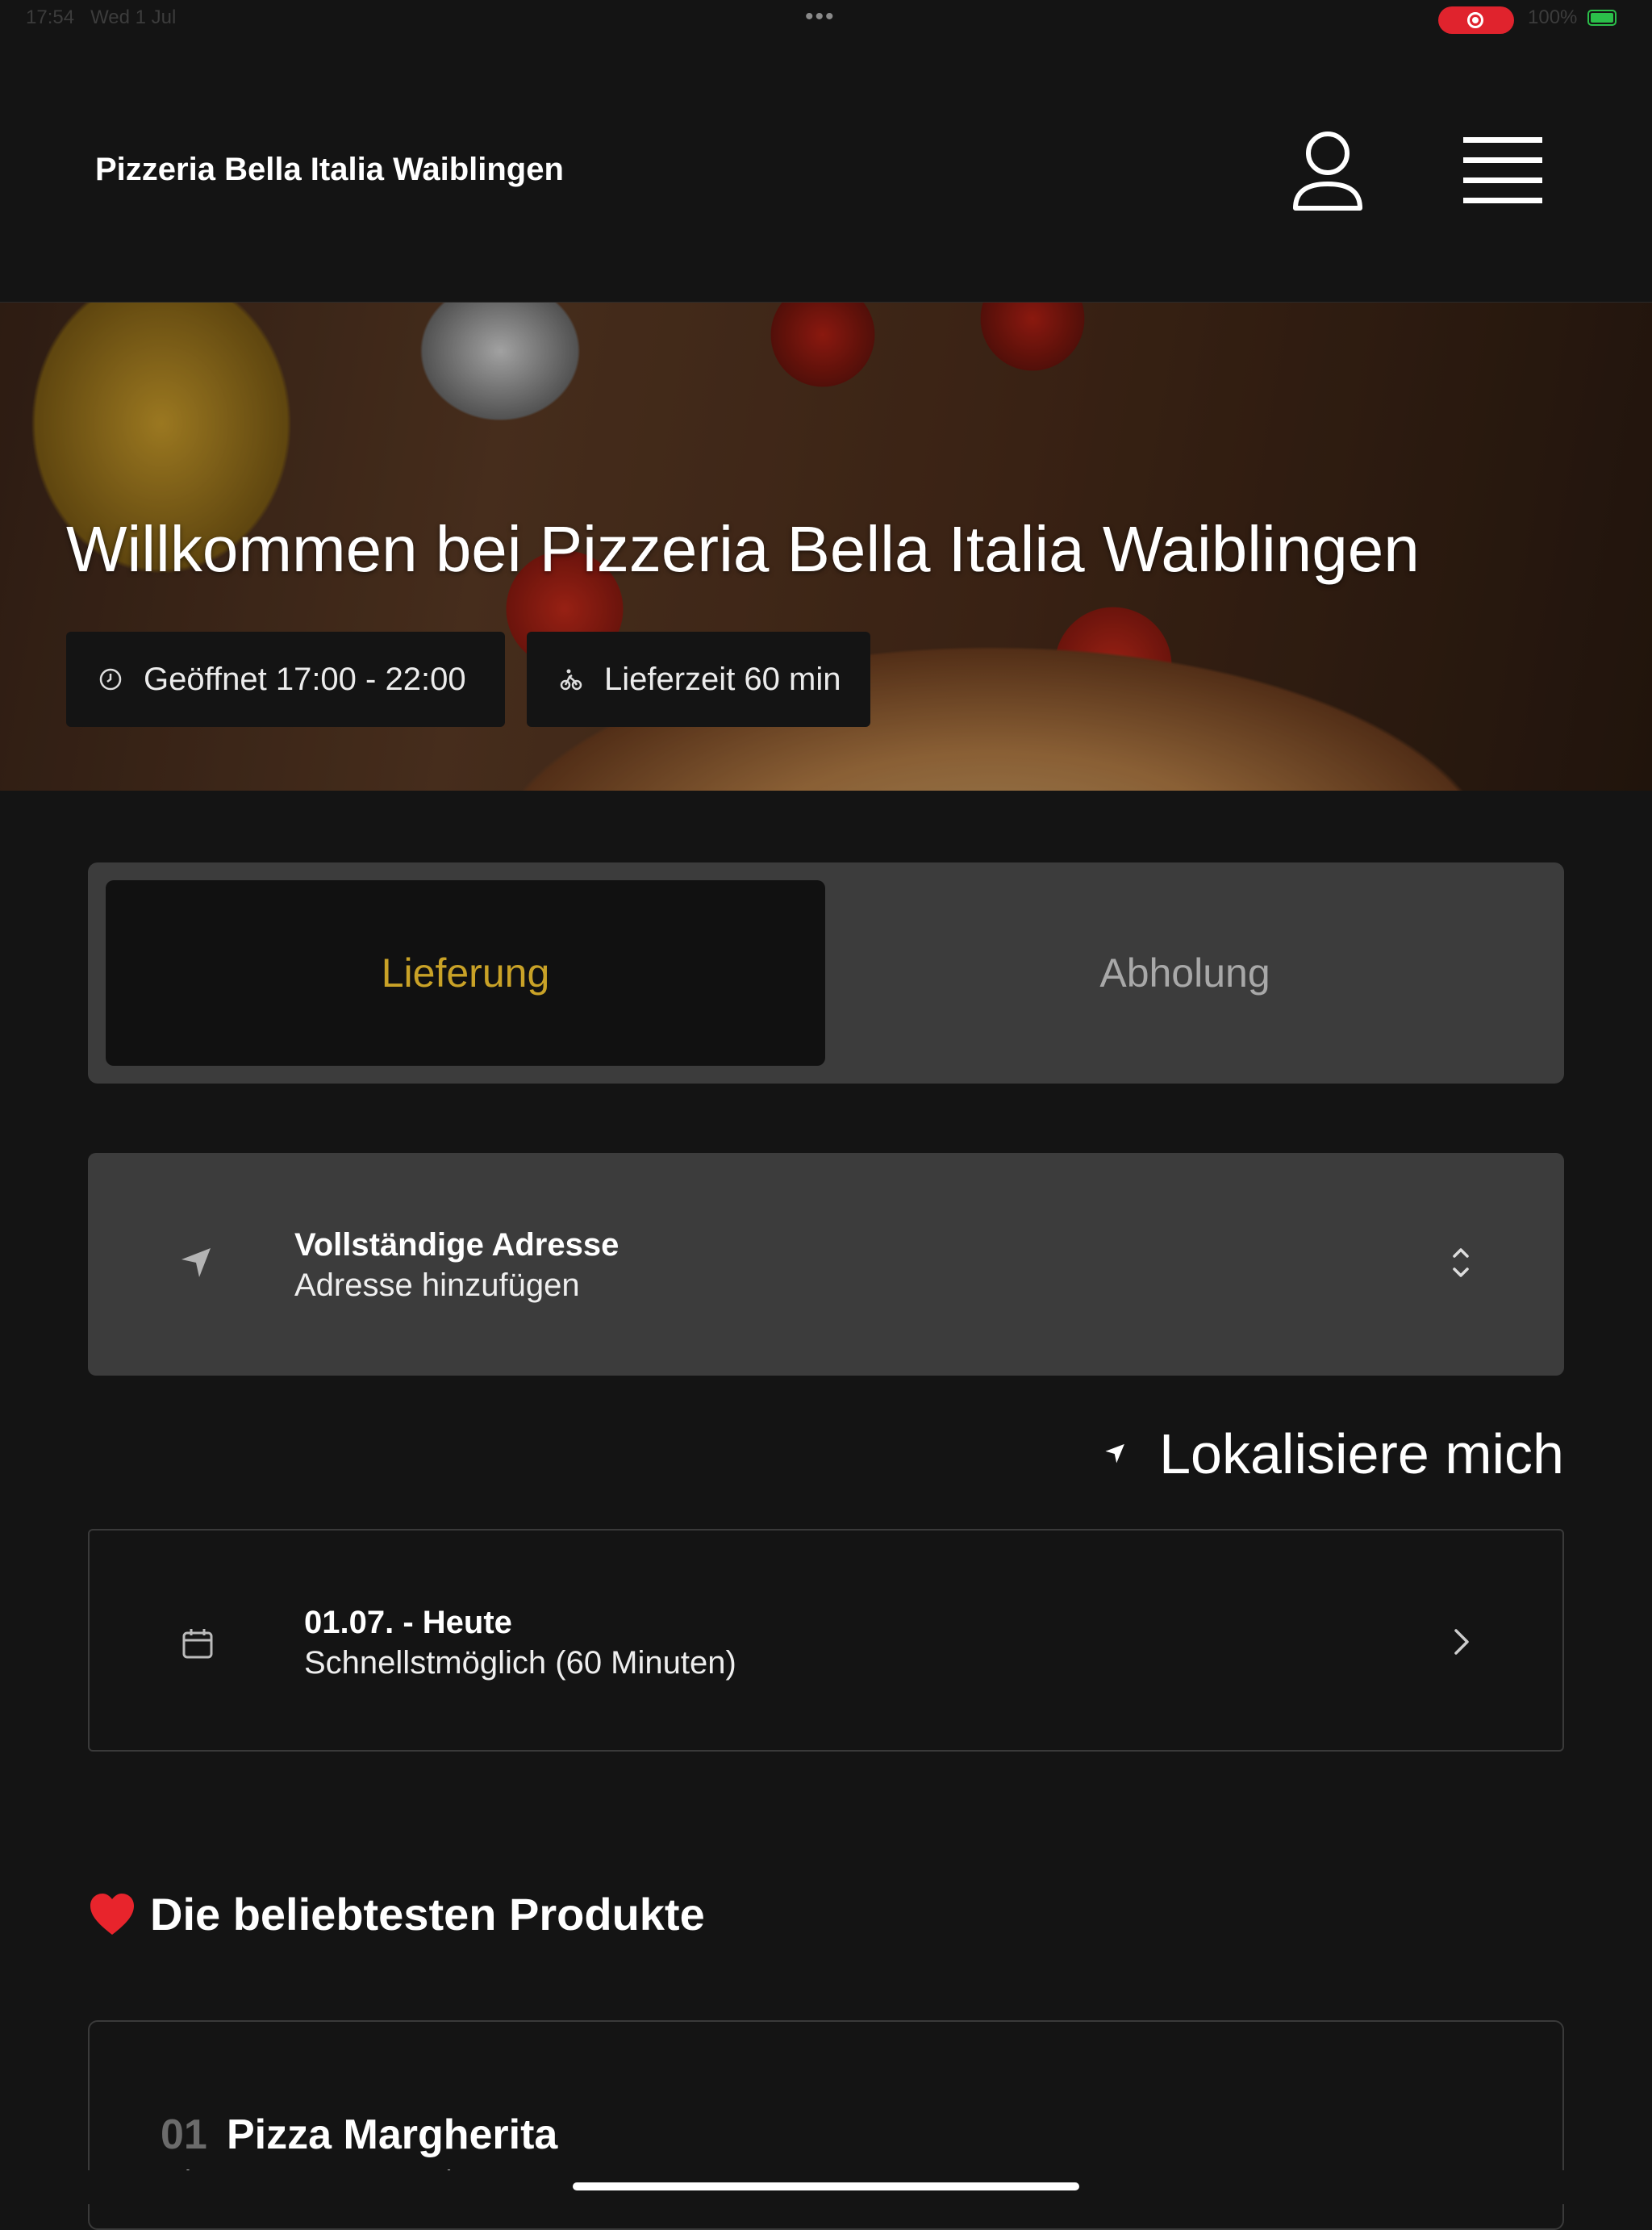  What do you see at coordinates (1361, 1453) in the screenshot?
I see `locate-me-label: Lokalisiere mich` at bounding box center [1361, 1453].